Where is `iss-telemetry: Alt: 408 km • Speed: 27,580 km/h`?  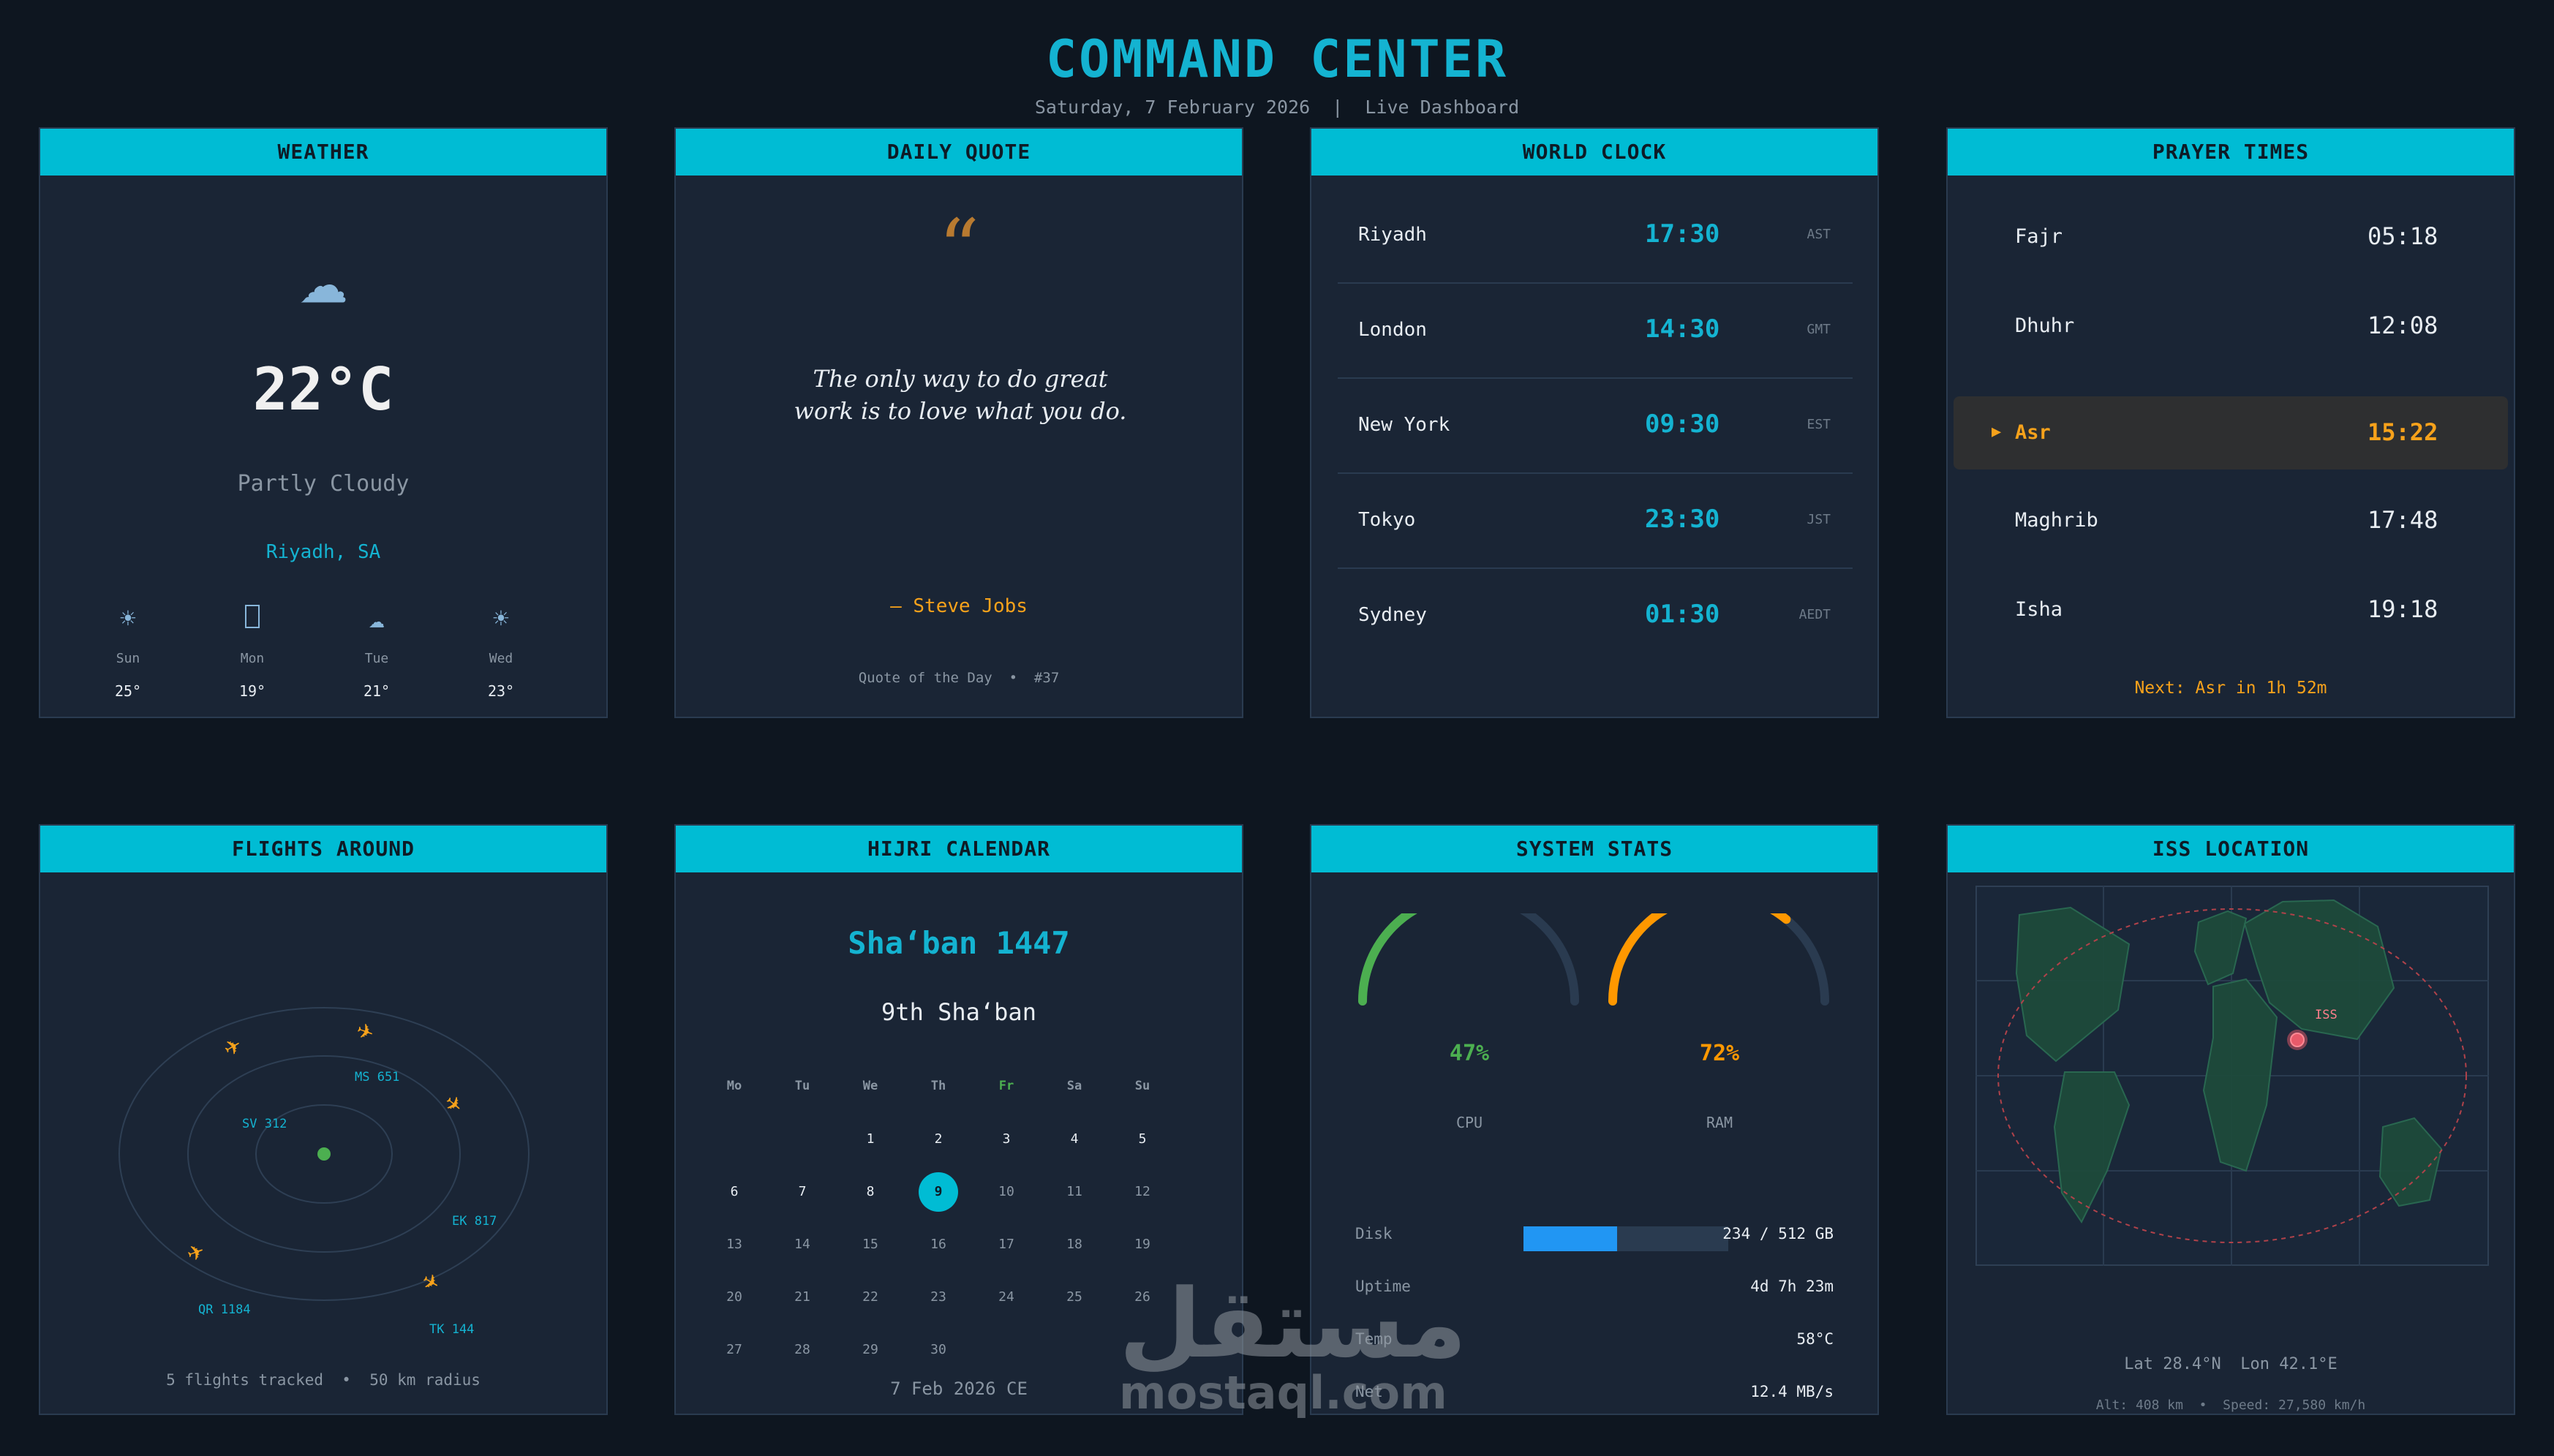
iss-telemetry: Alt: 408 km • Speed: 27,580 km/h is located at coordinates (2230, 1405).